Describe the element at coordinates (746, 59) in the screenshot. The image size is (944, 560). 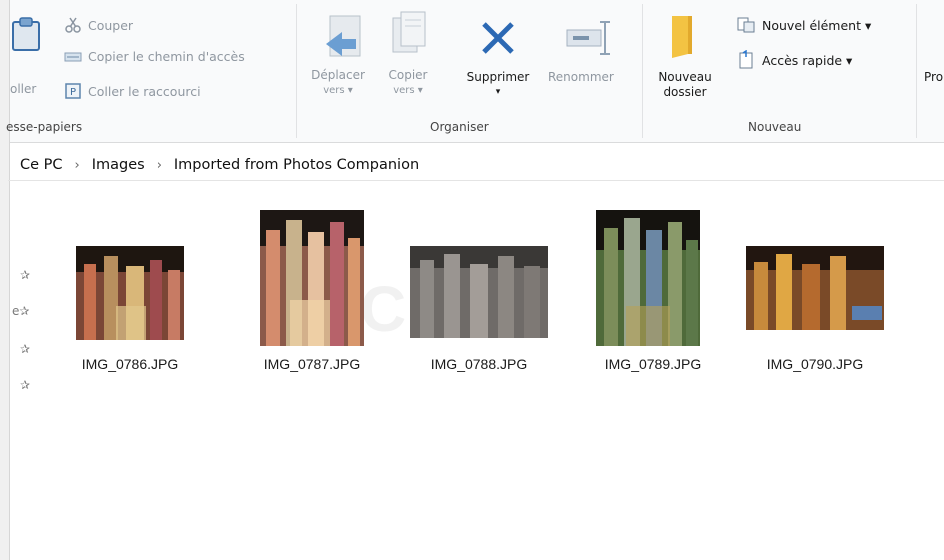
I see `quick-access-icon` at that location.